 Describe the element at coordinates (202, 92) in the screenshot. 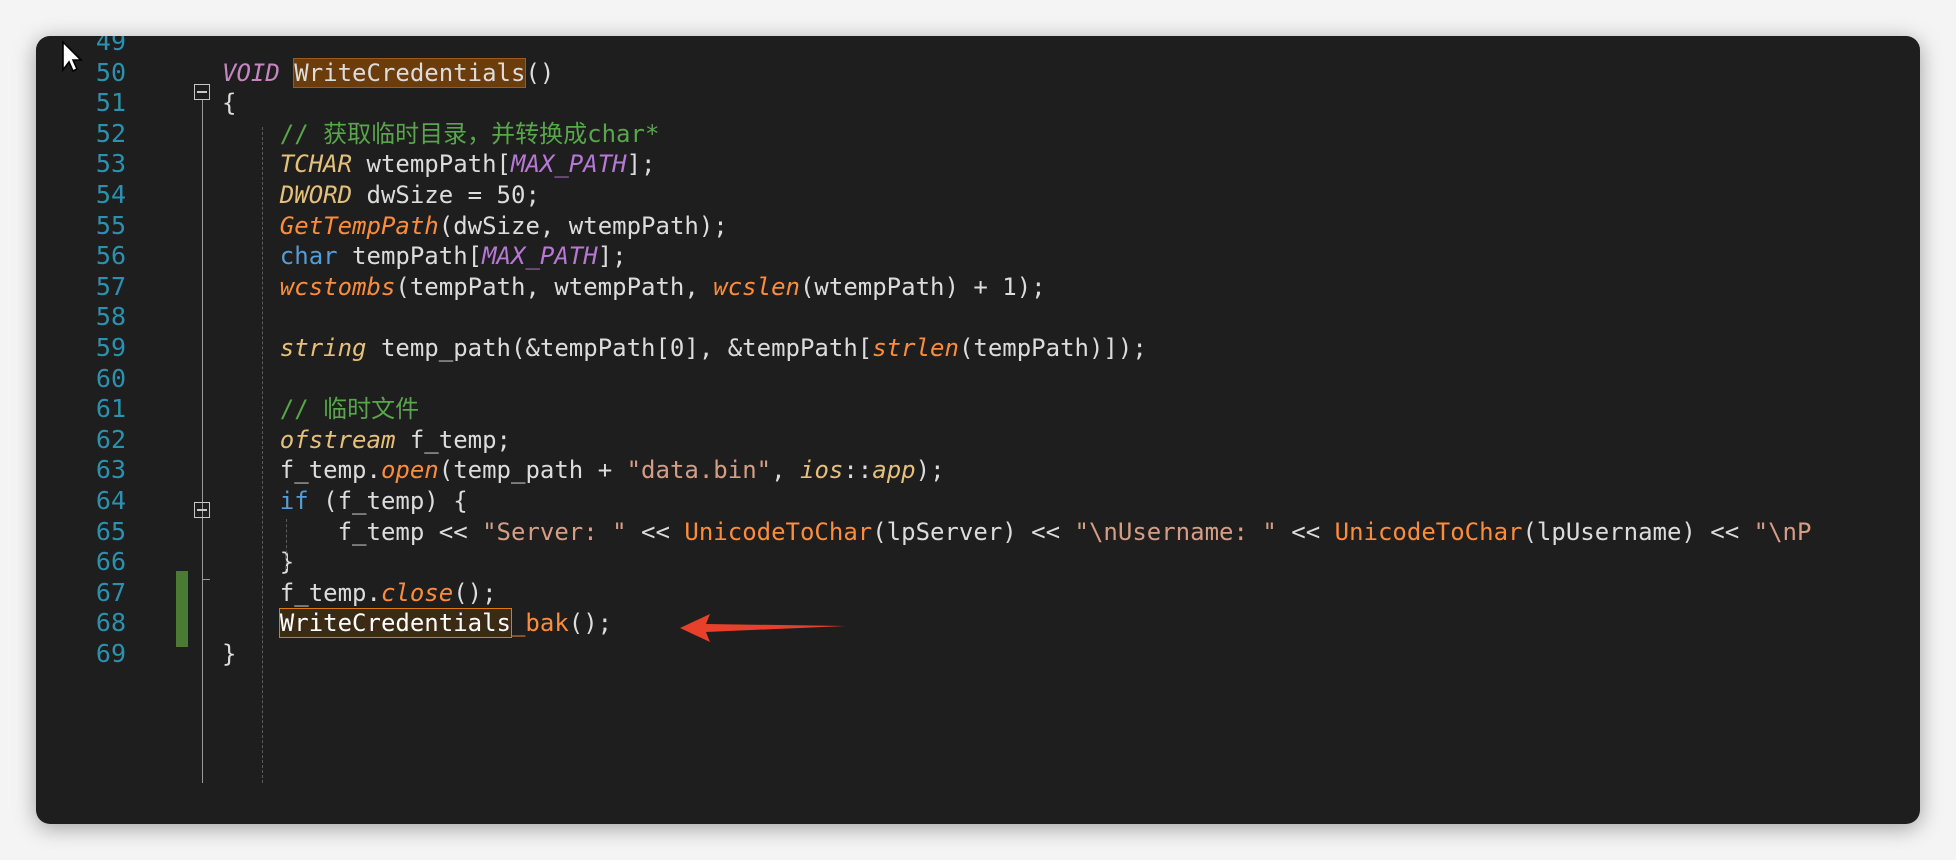

I see `collapse-function-icon` at that location.